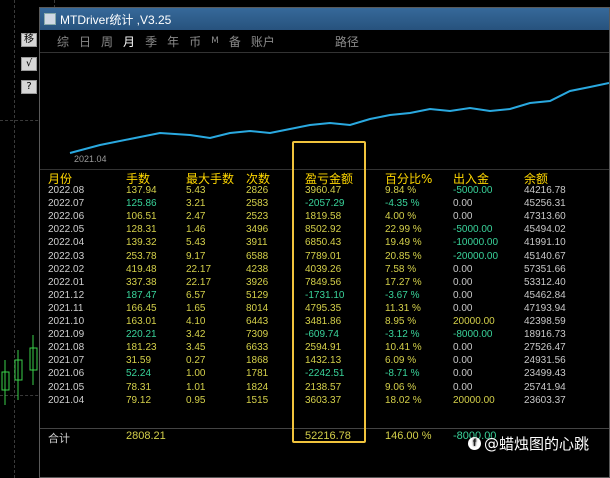 This screenshot has height=478, width=610. What do you see at coordinates (29, 64) in the screenshot?
I see `check-button: √` at bounding box center [29, 64].